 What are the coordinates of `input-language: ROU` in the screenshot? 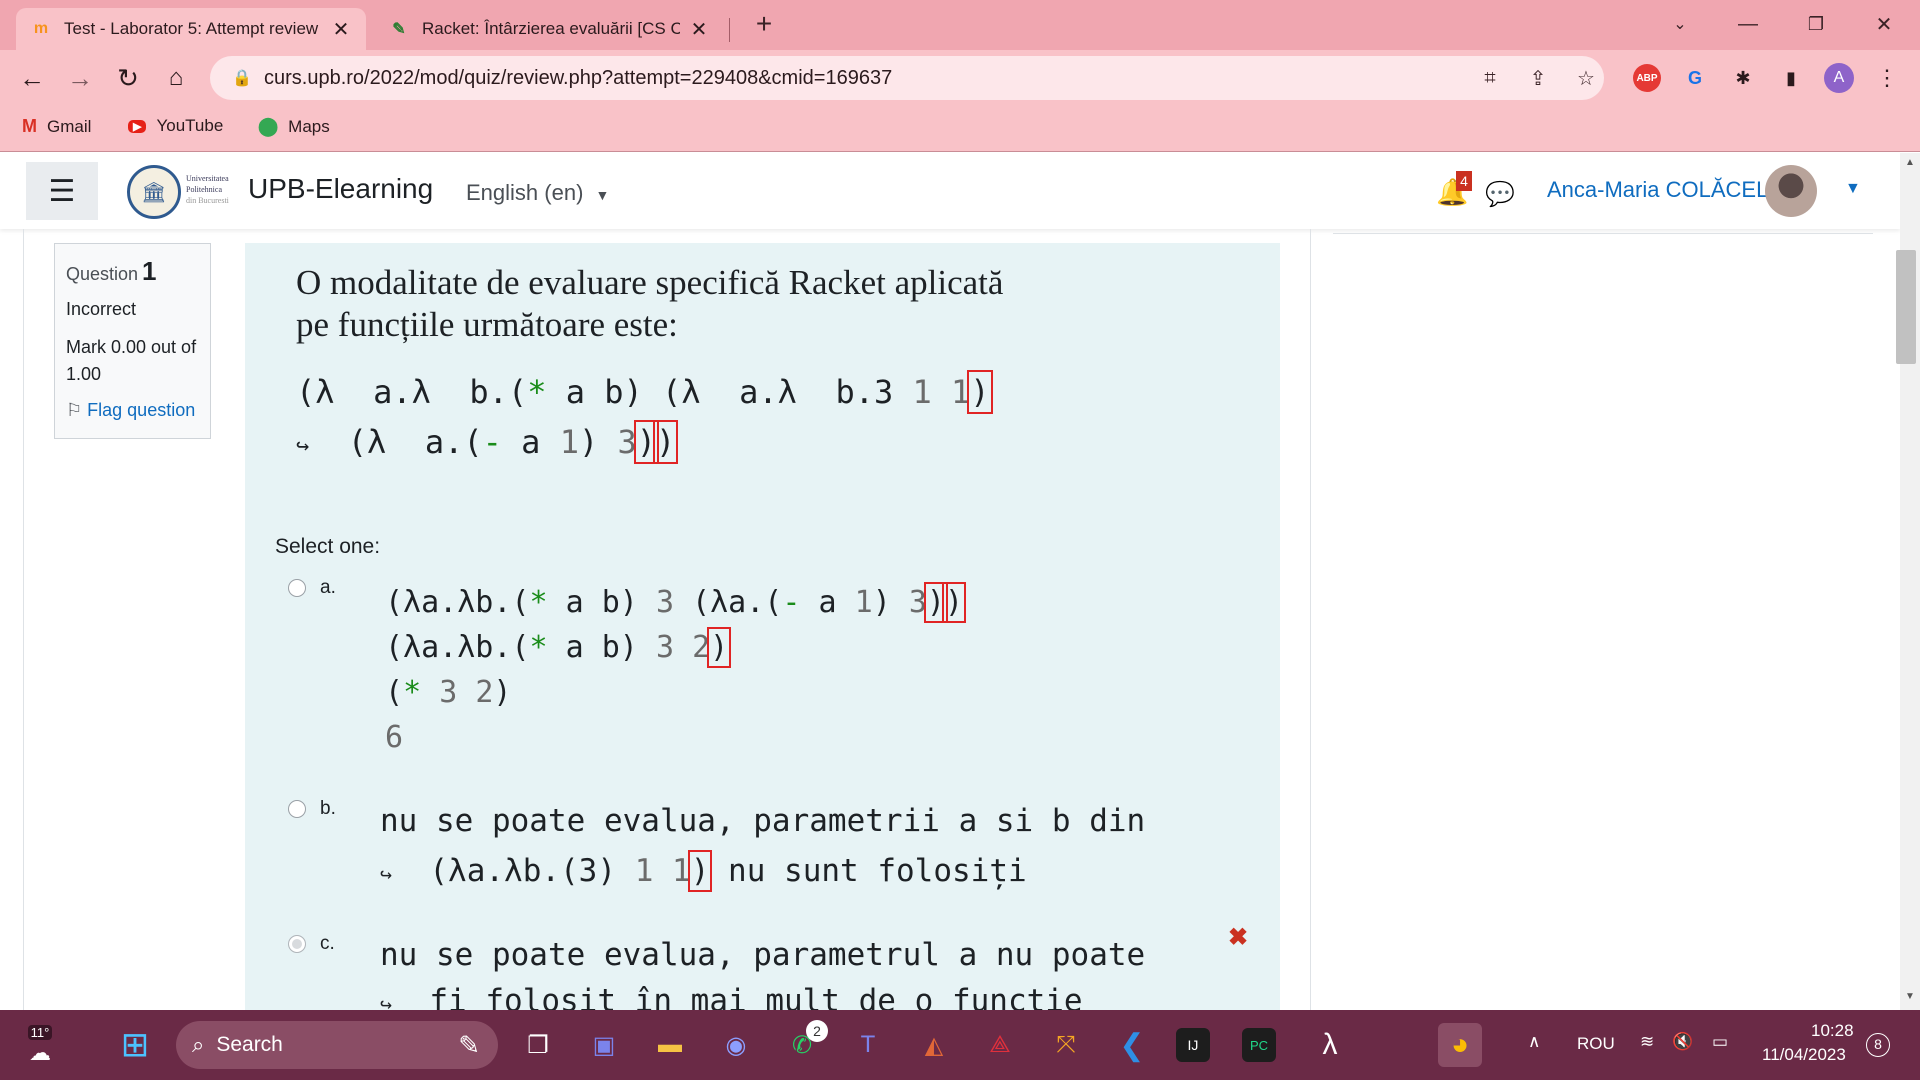 It's located at (1596, 1044).